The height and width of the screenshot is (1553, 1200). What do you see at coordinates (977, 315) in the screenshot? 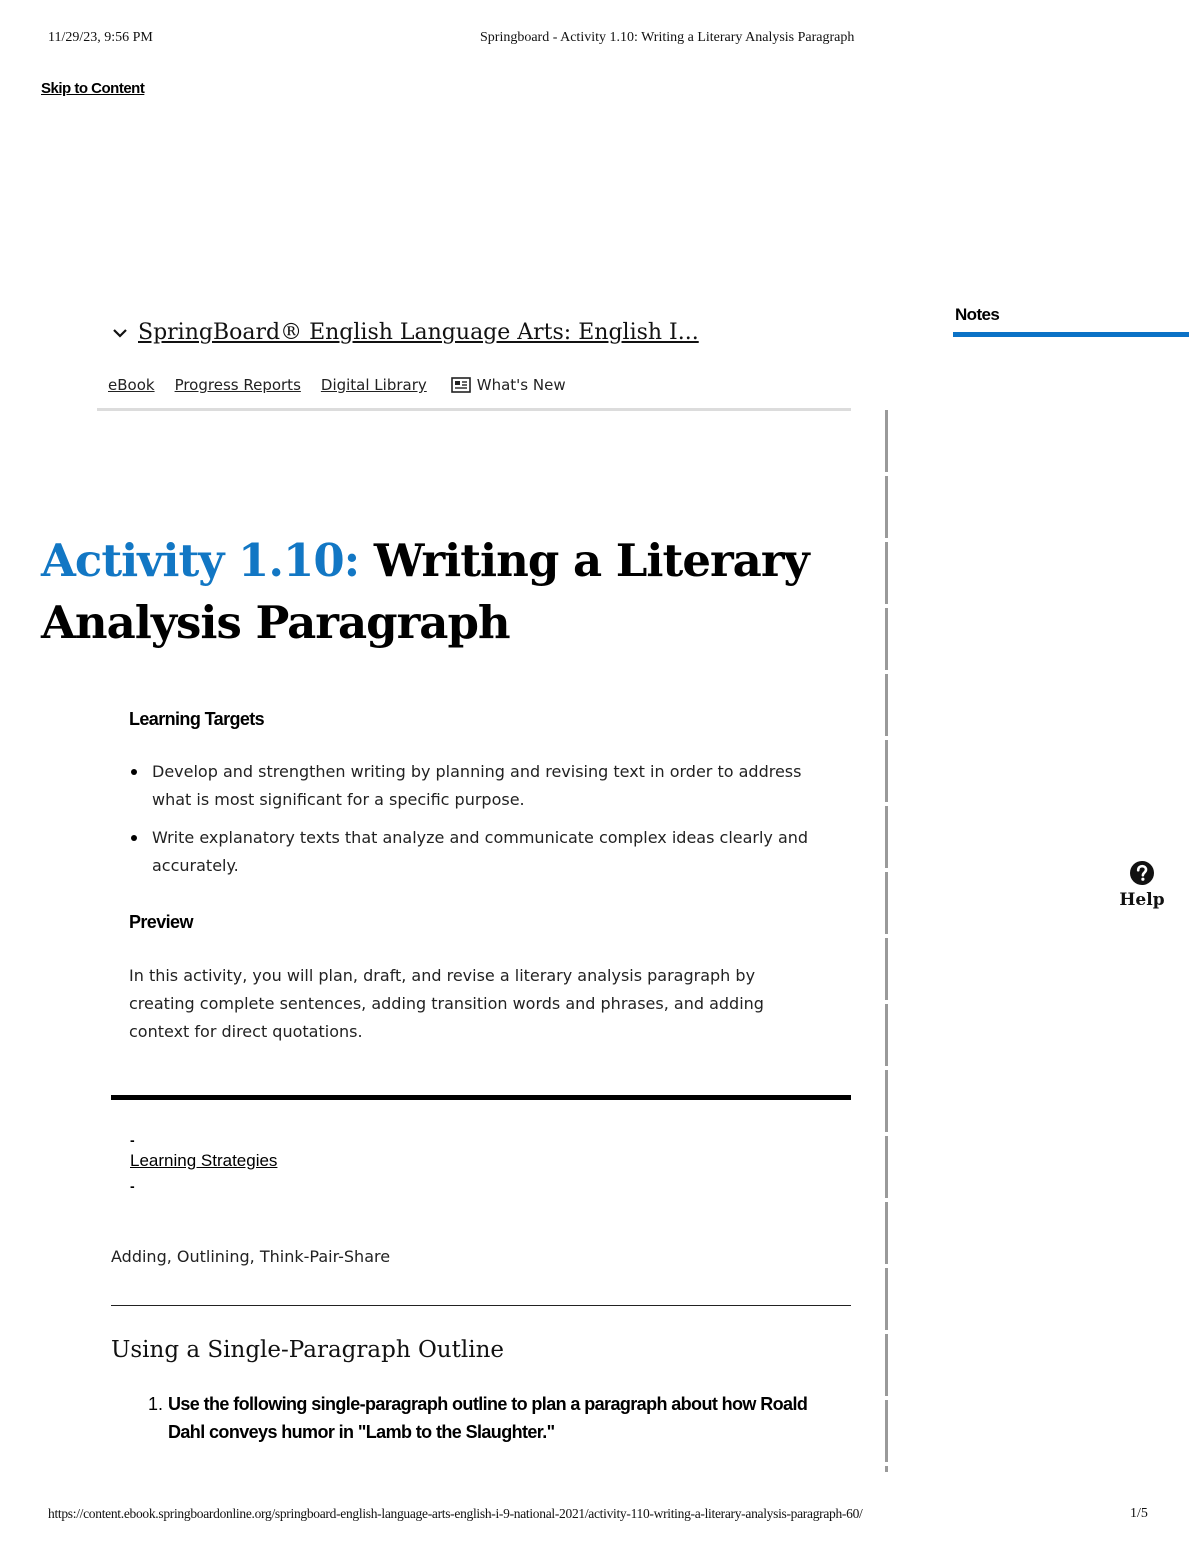
I see `notes-tab-label: Notes` at bounding box center [977, 315].